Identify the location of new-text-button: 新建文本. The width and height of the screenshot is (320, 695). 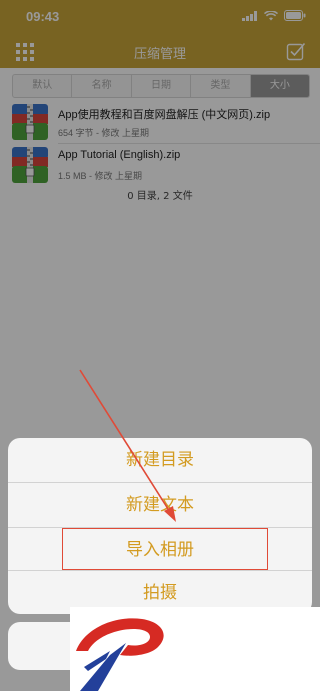
(160, 505).